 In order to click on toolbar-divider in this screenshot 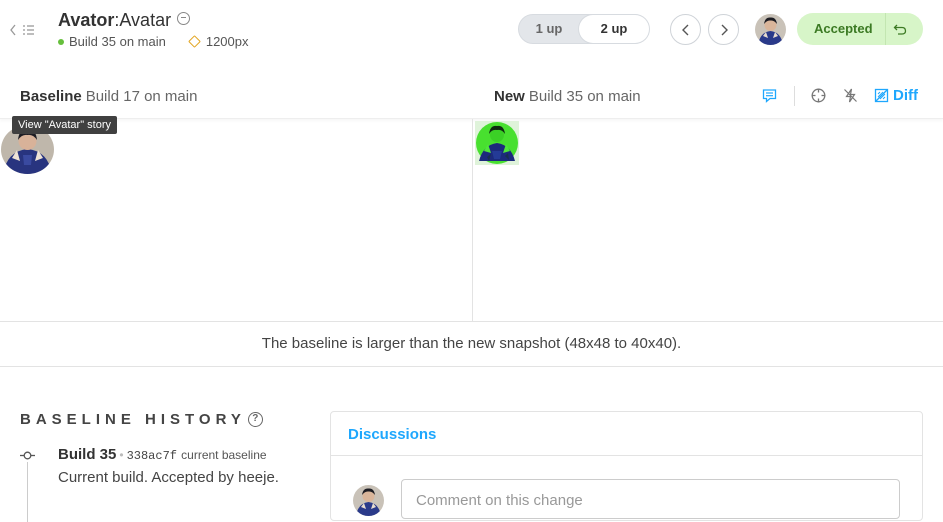, I will do `click(794, 96)`.